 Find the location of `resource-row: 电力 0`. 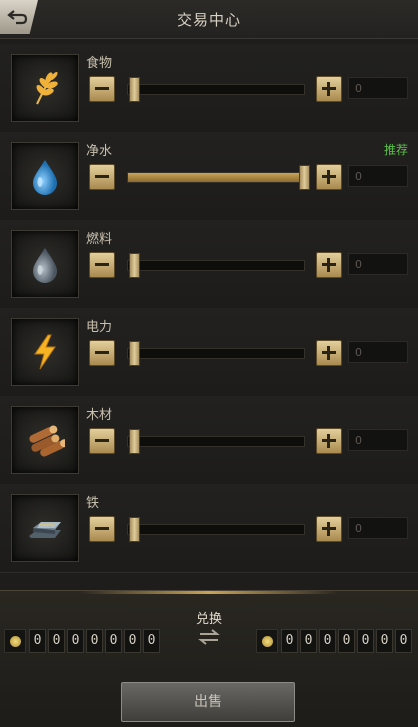

resource-row: 电力 0 is located at coordinates (209, 352).